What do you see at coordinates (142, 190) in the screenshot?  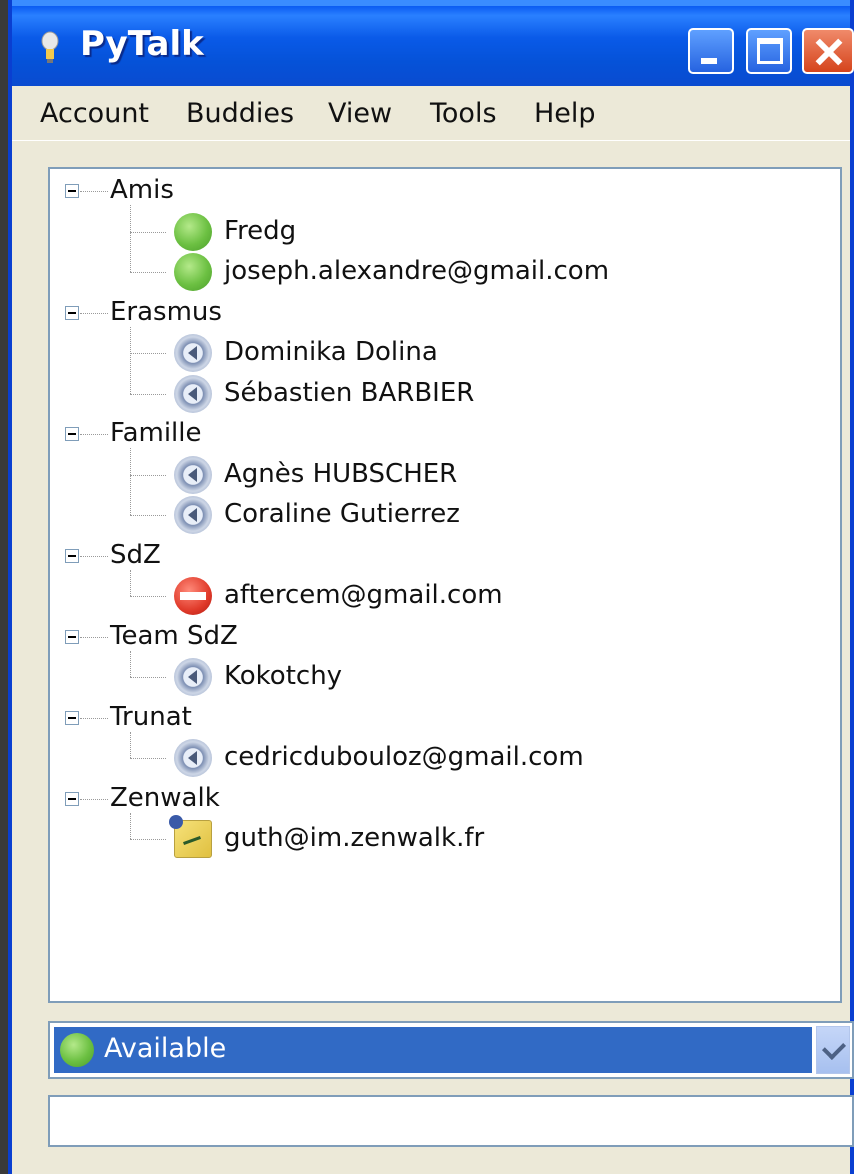 I see `group-label: Amis` at bounding box center [142, 190].